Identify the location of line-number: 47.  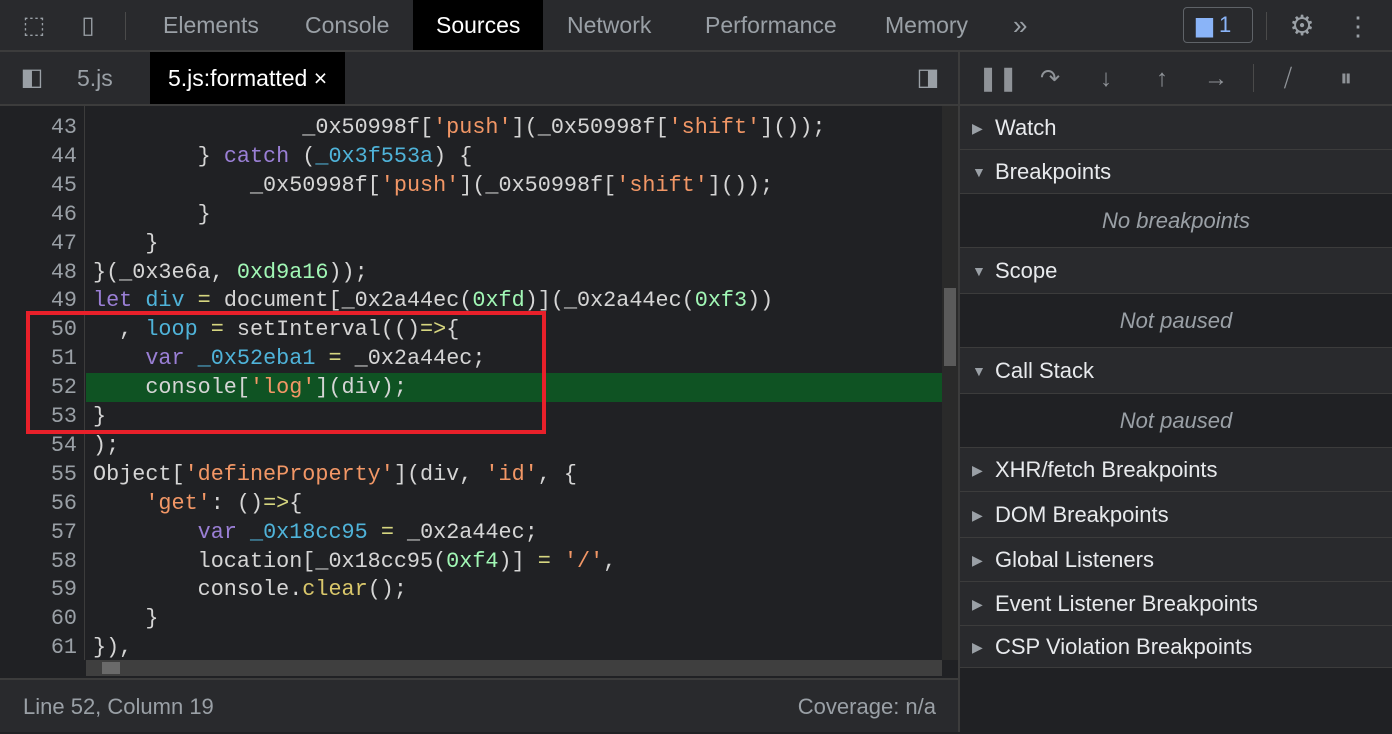
(38, 243).